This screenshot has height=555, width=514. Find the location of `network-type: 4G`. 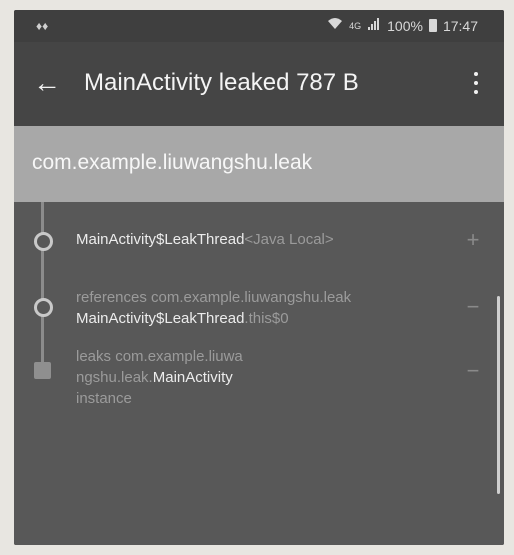

network-type: 4G is located at coordinates (355, 25).